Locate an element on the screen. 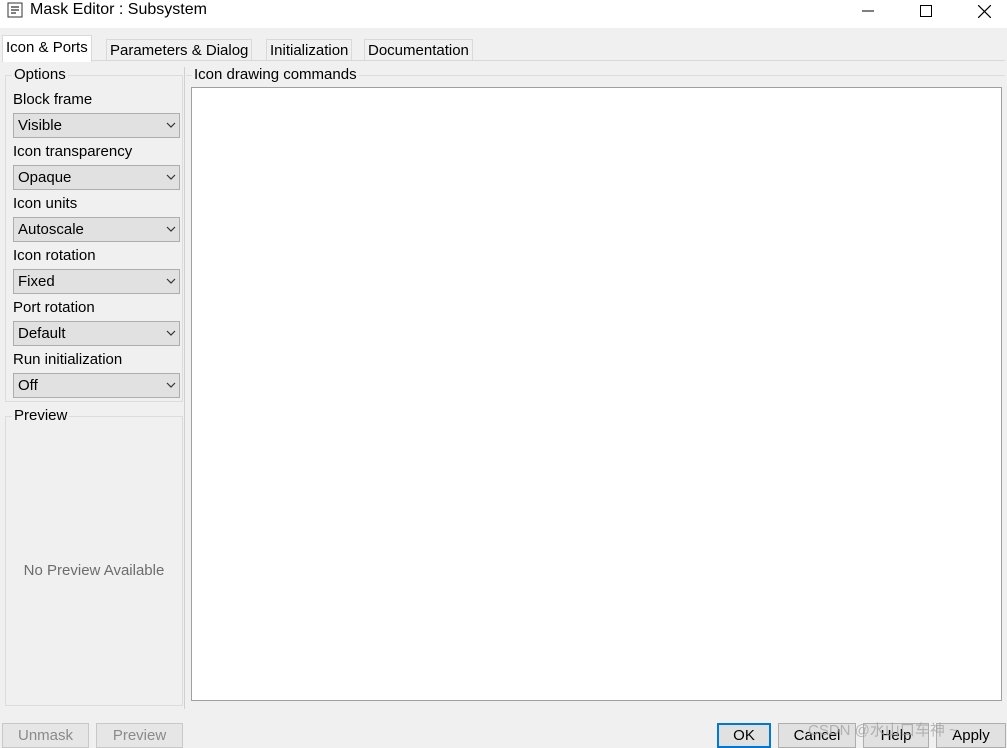 This screenshot has width=1007, height=748. minimize-icon is located at coordinates (868, 11).